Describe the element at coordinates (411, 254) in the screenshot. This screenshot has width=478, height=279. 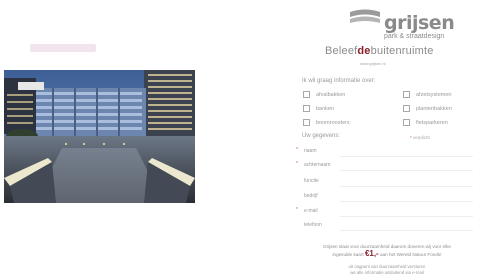
I see `donation-text: aan het Wereld Natuur Fonds!` at that location.